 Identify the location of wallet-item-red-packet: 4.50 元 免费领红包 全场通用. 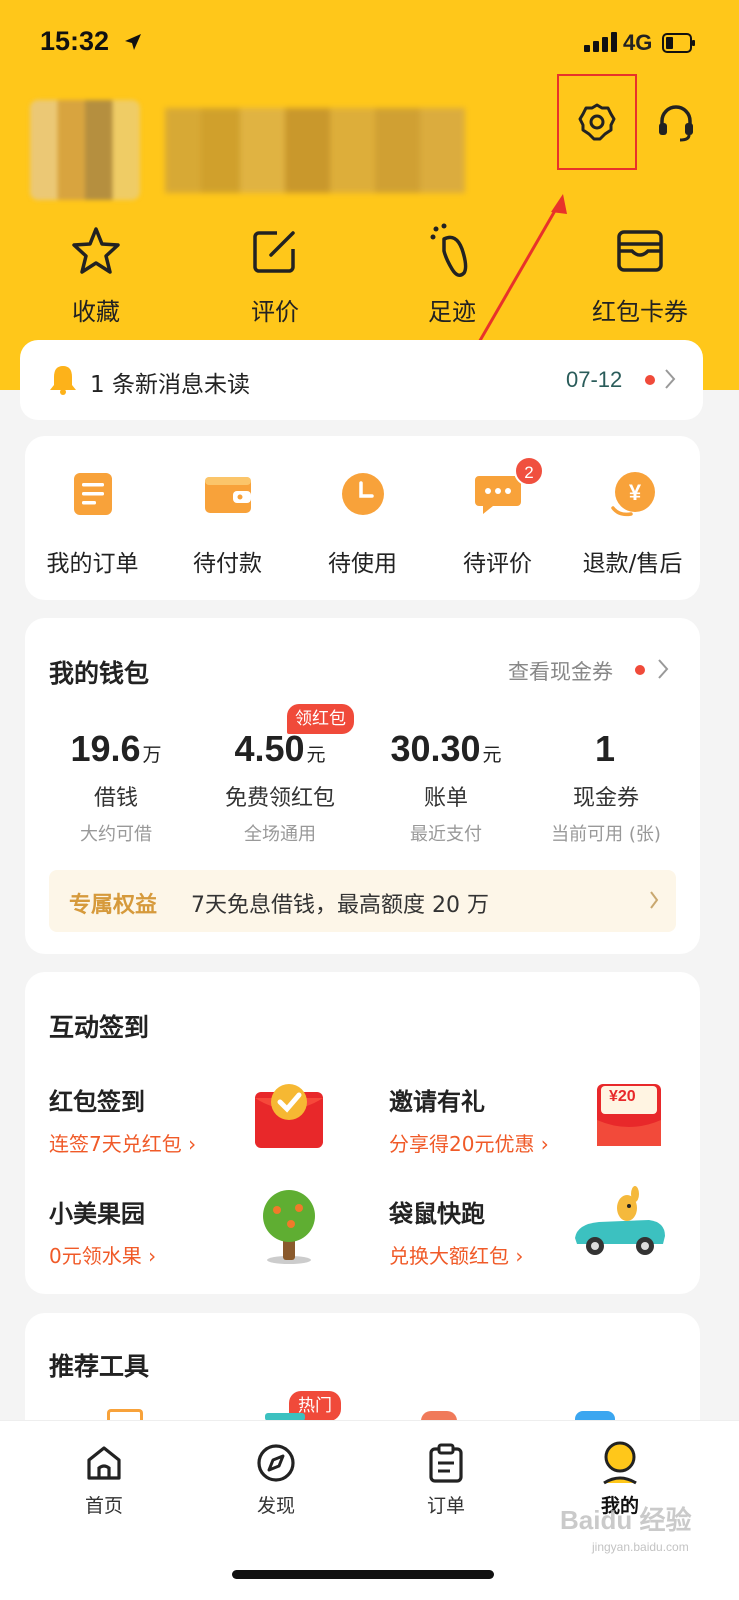
(280, 787).